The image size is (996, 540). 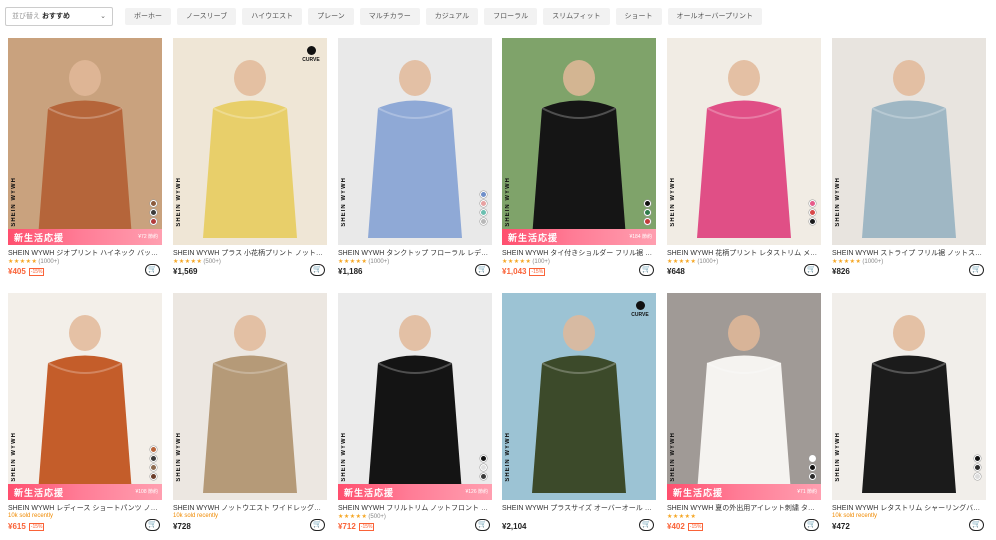 What do you see at coordinates (148, 237) in the screenshot?
I see `promo-savings: ¥72 節約` at bounding box center [148, 237].